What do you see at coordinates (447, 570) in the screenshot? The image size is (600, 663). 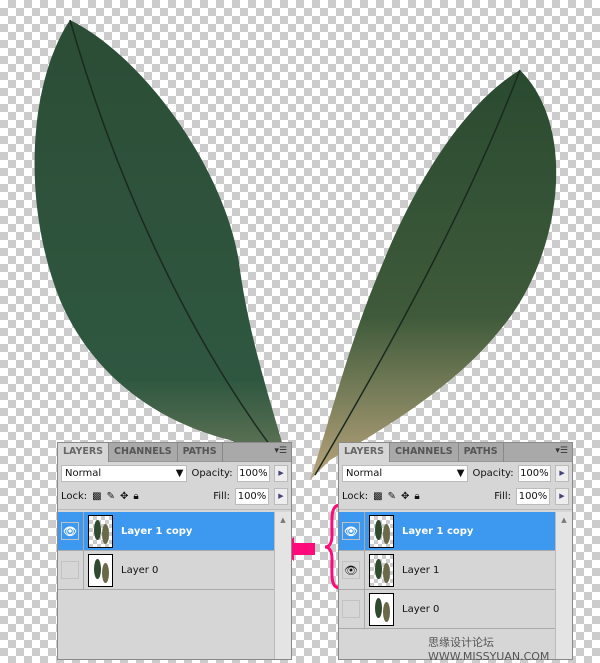 I see `layer-row: 👁︎ Layer 1` at bounding box center [447, 570].